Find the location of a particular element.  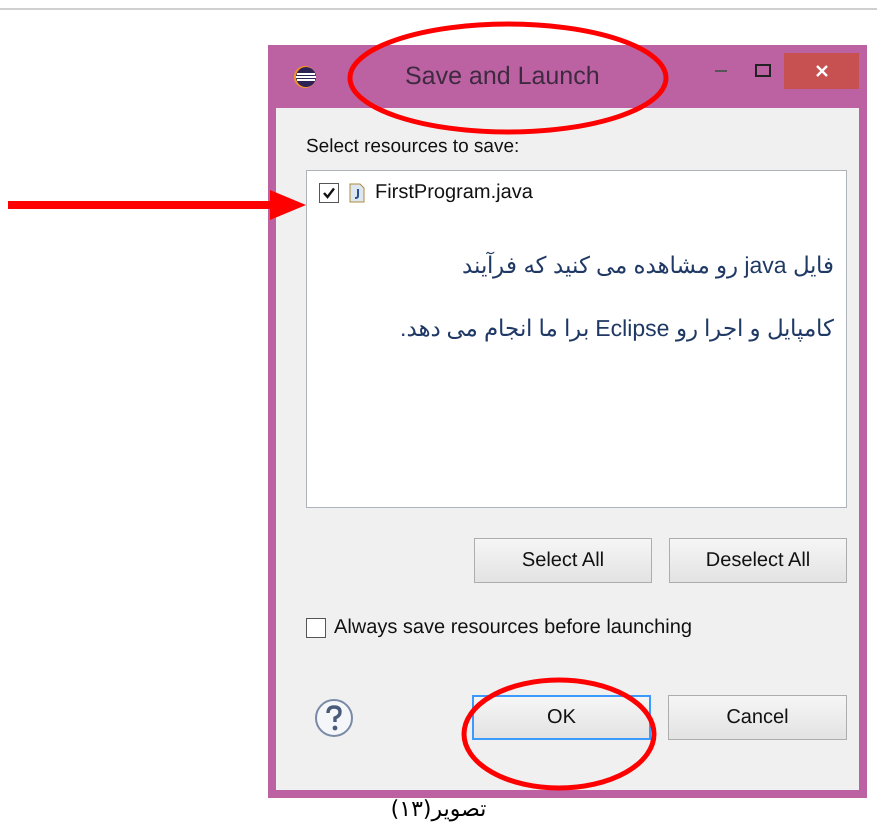

minimize-icon is located at coordinates (721, 71).